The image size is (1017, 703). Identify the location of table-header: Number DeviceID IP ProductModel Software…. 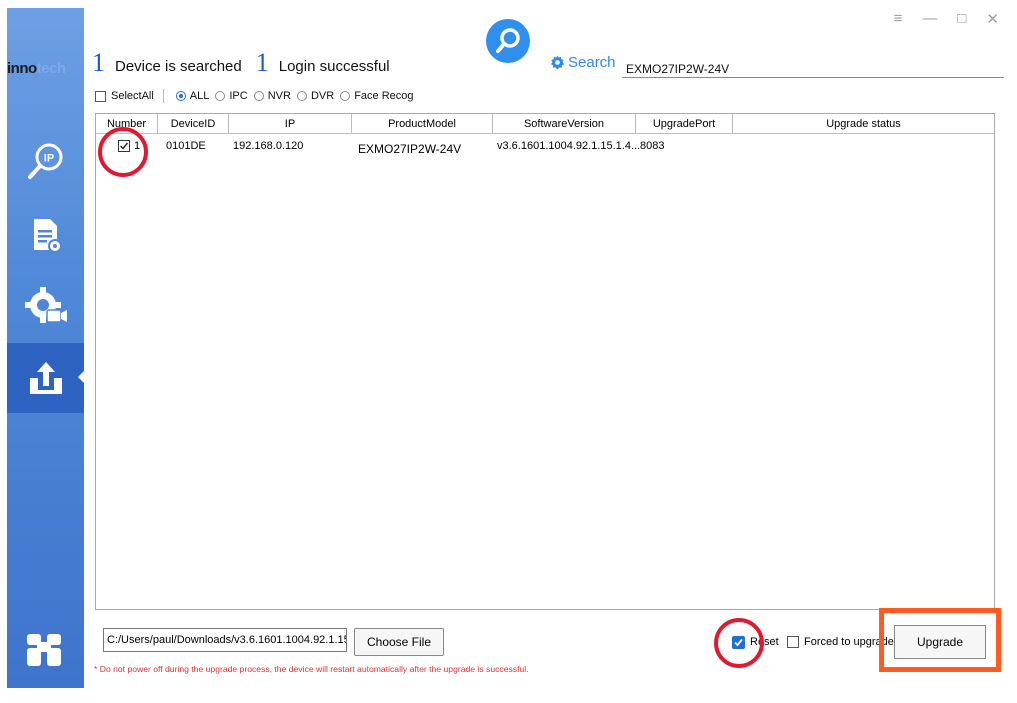
(545, 124).